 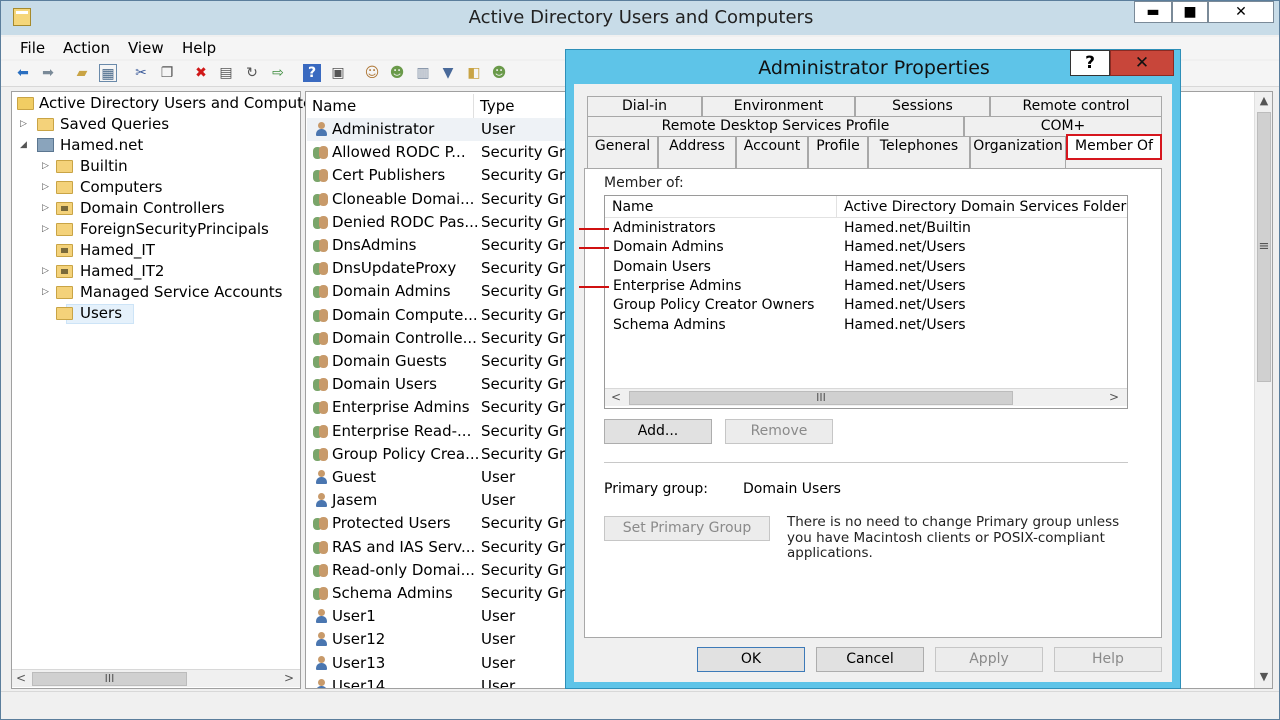 I want to click on table-row: Guest User, so click(x=437, y=477).